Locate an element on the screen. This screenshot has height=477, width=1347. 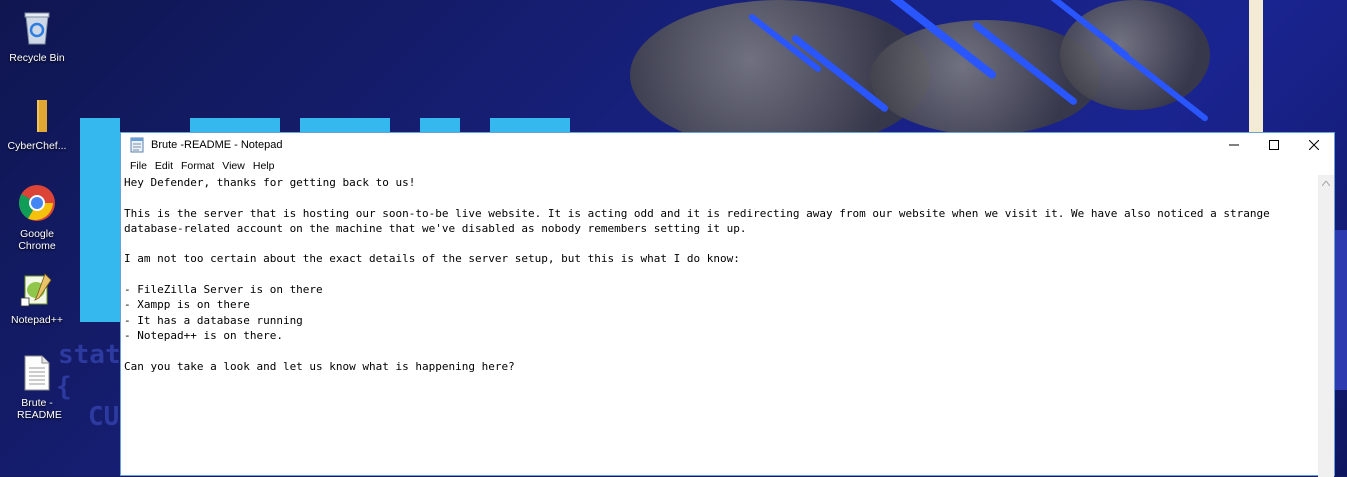
close-button is located at coordinates (1314, 145).